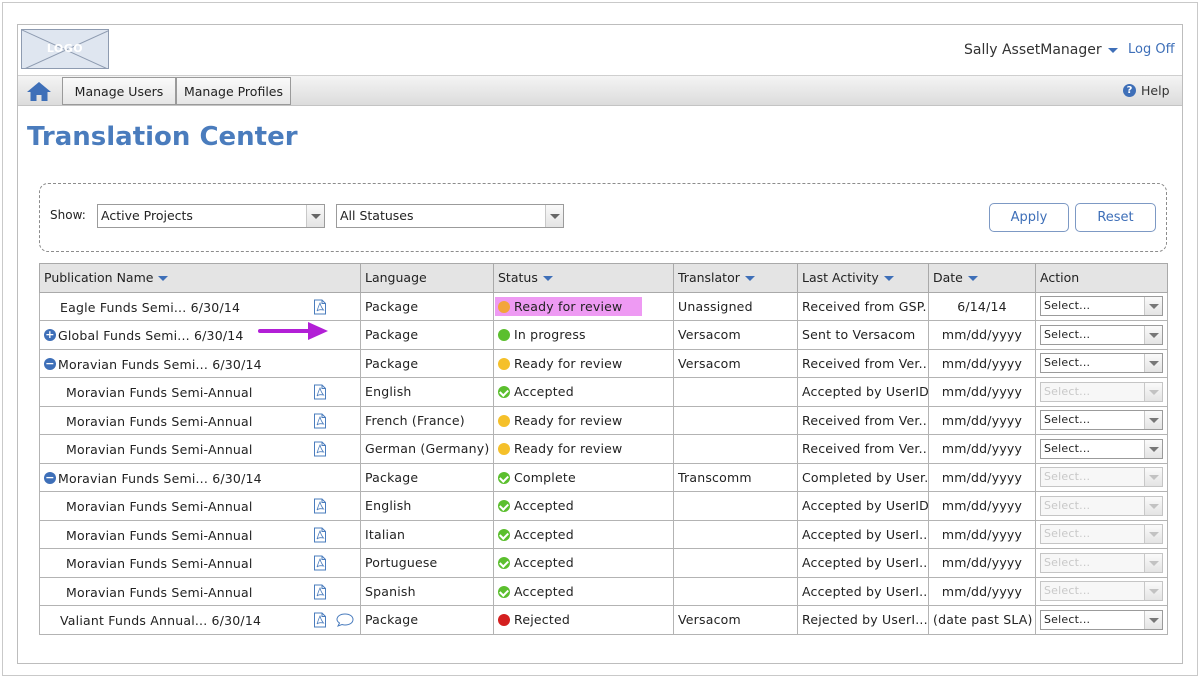  I want to click on date-cell: 6/14/14, so click(982, 306).